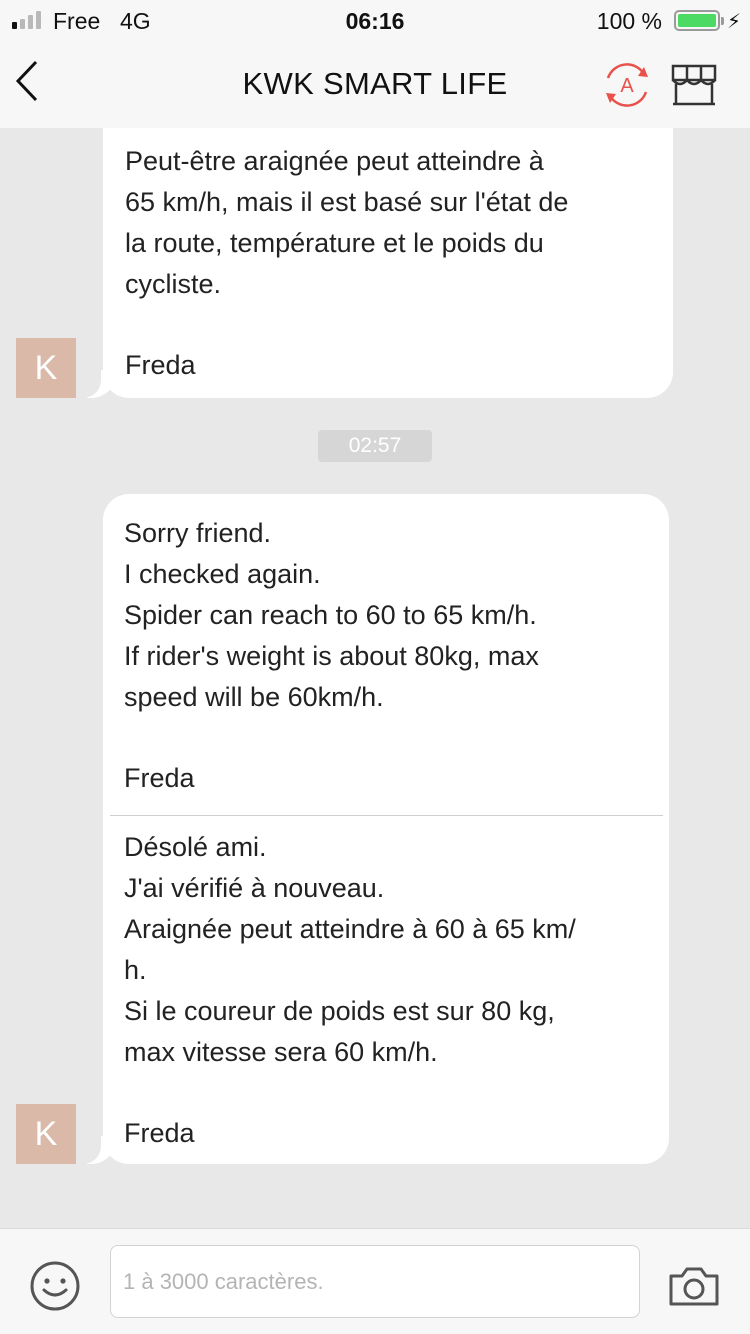 This screenshot has width=750, height=1334. Describe the element at coordinates (339, 1011) in the screenshot. I see `translation-line: Si le coureur de poids est sur 80 kg,` at that location.